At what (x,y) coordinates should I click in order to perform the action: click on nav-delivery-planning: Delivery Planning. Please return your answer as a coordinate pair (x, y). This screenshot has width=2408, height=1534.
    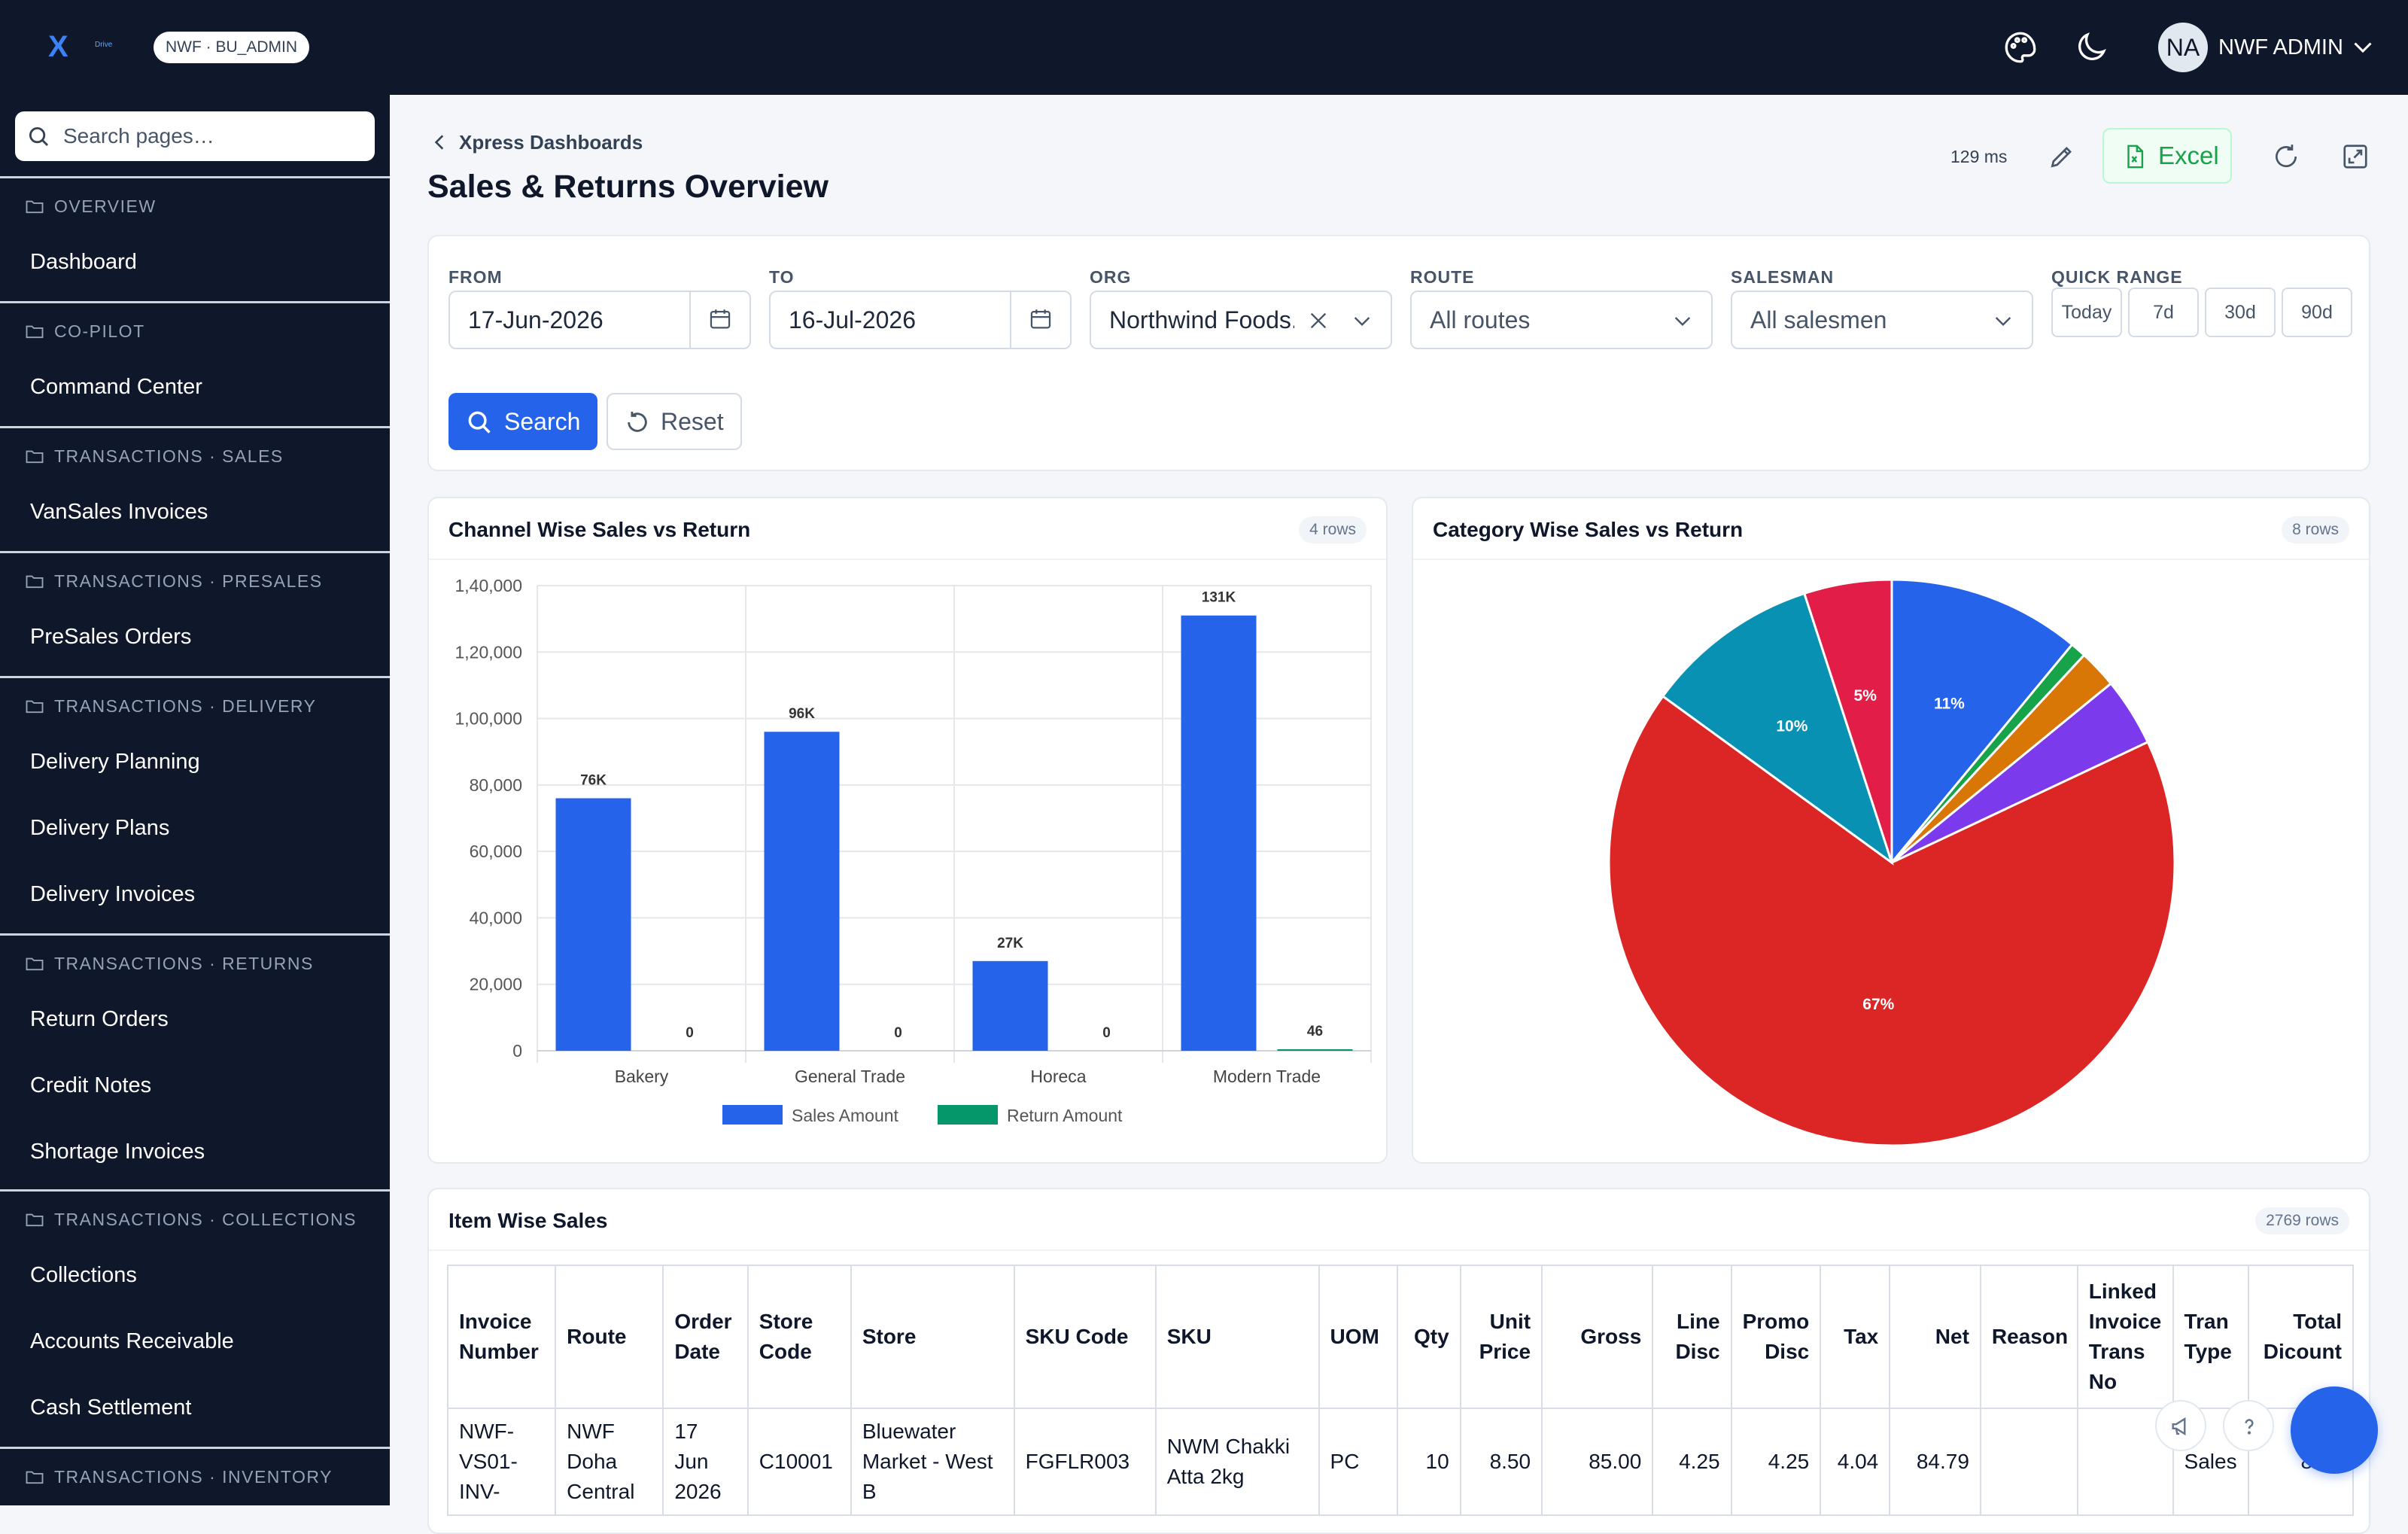
    Looking at the image, I should click on (115, 761).